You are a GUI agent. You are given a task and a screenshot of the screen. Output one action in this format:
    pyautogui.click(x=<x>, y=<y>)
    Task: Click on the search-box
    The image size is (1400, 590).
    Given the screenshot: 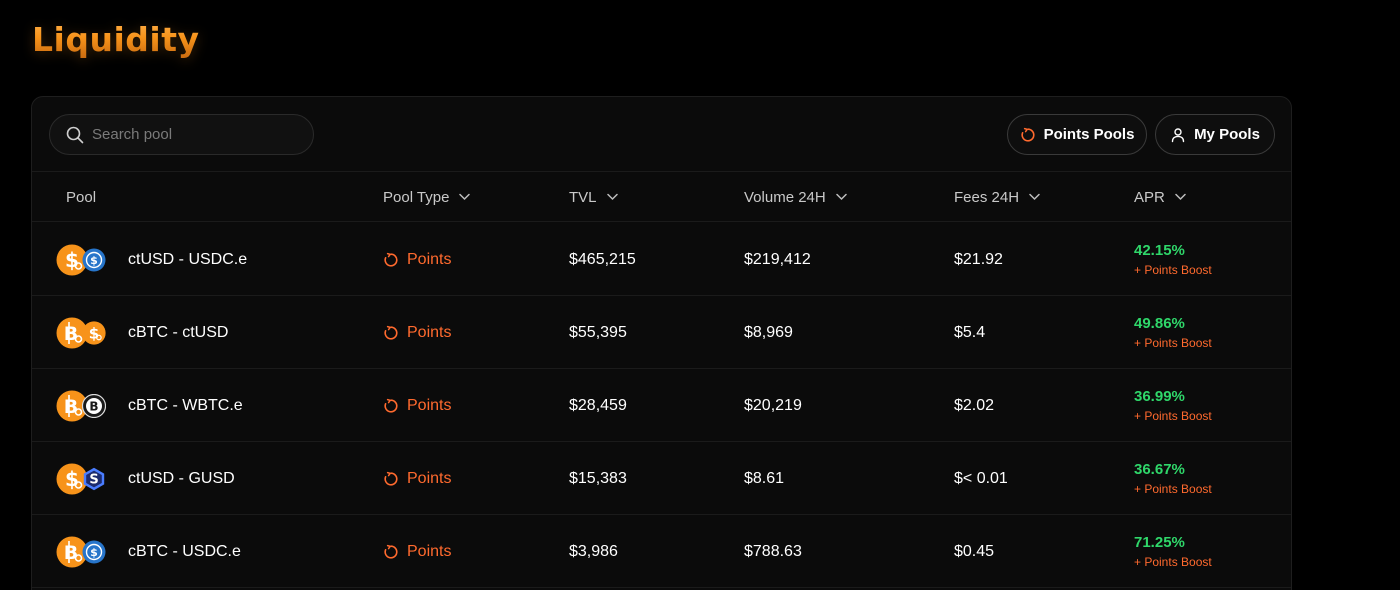 What is the action you would take?
    pyautogui.click(x=181, y=134)
    